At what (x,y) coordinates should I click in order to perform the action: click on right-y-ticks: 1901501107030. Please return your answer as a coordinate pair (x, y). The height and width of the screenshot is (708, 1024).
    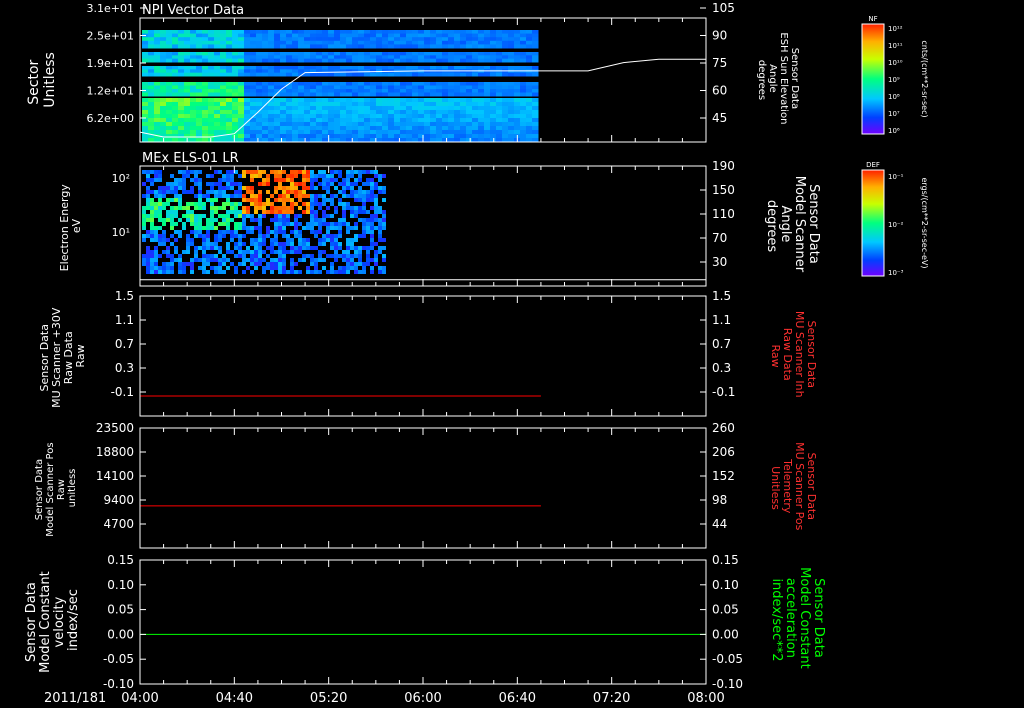
    Looking at the image, I should click on (717, 214).